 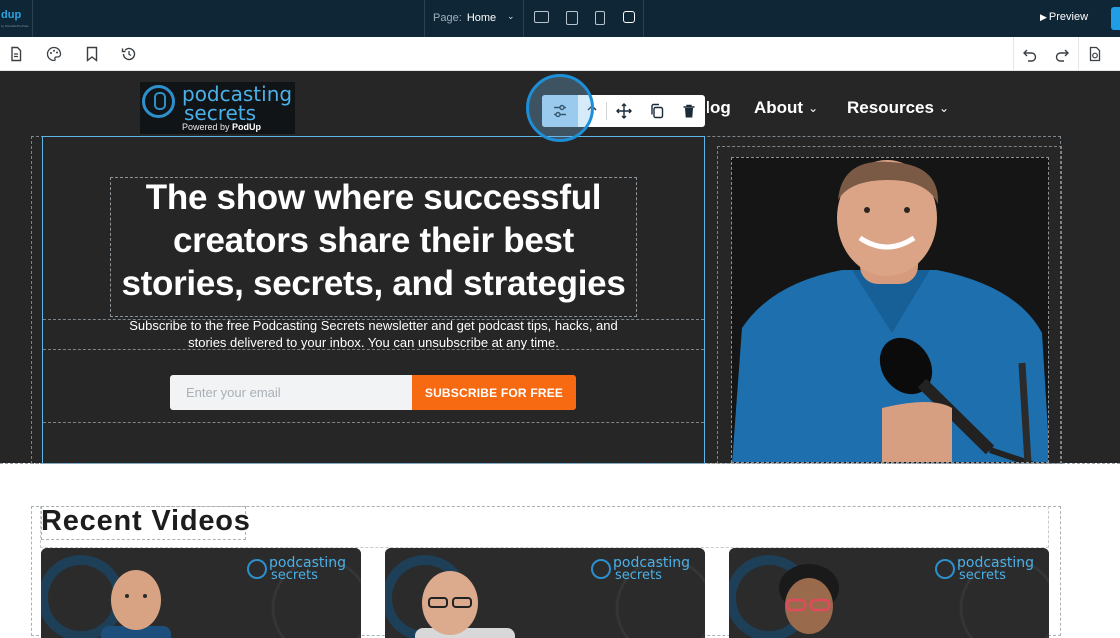 What do you see at coordinates (291, 392) in the screenshot?
I see `email-input` at bounding box center [291, 392].